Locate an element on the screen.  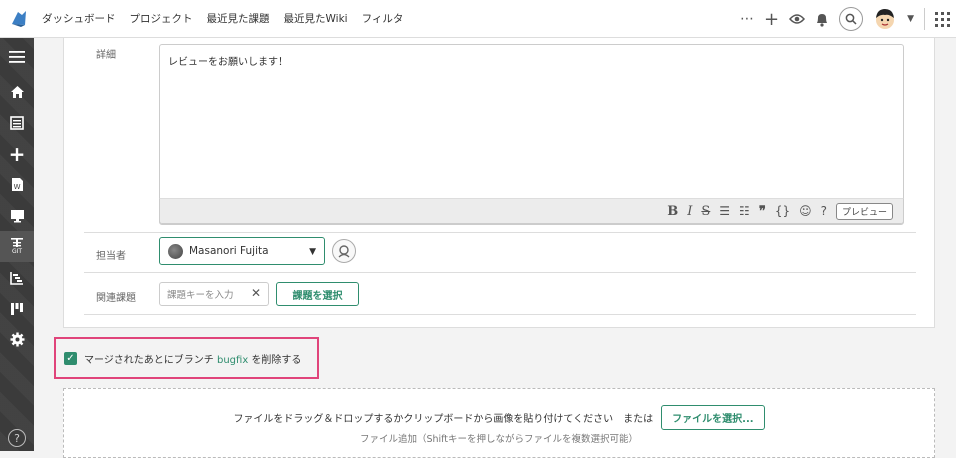
issues-icon is located at coordinates (17, 122).